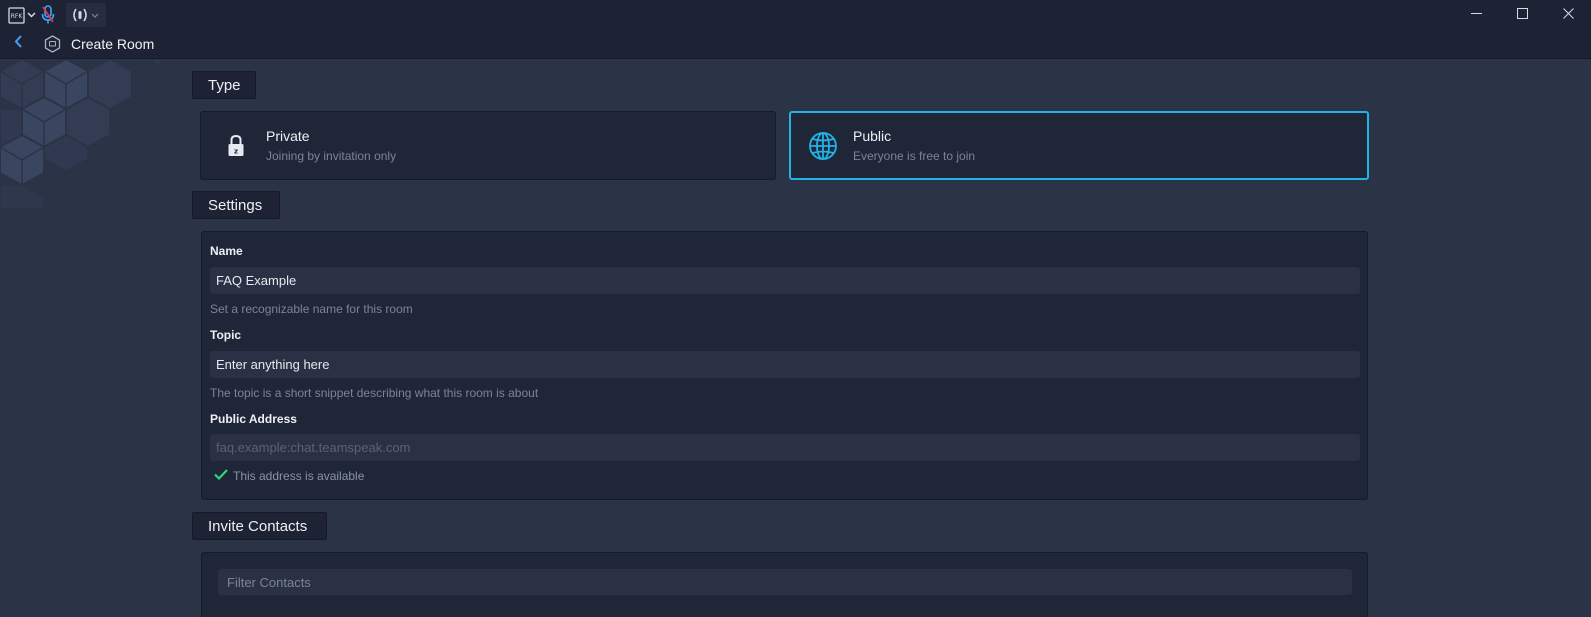 This screenshot has height=617, width=1591. I want to click on address-availability: This address is available, so click(289, 476).